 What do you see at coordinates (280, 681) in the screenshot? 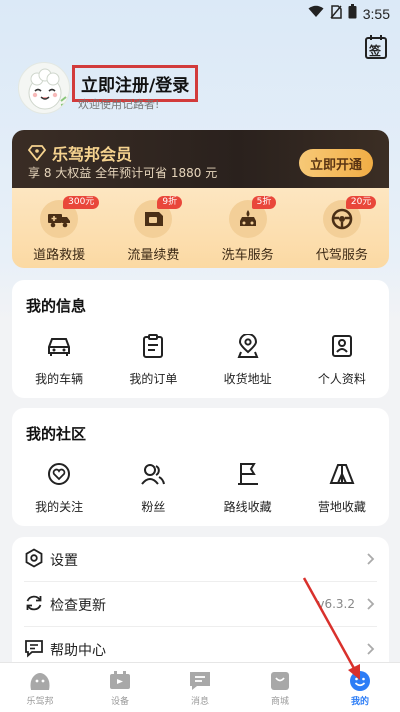
I see `shop-bag-icon` at bounding box center [280, 681].